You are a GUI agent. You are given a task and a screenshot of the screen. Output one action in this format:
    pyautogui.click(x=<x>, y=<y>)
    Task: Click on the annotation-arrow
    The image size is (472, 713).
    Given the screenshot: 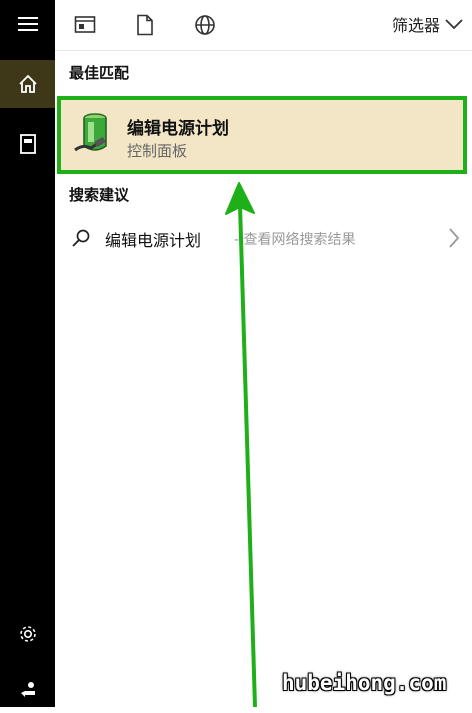 What is the action you would take?
    pyautogui.click(x=241, y=444)
    